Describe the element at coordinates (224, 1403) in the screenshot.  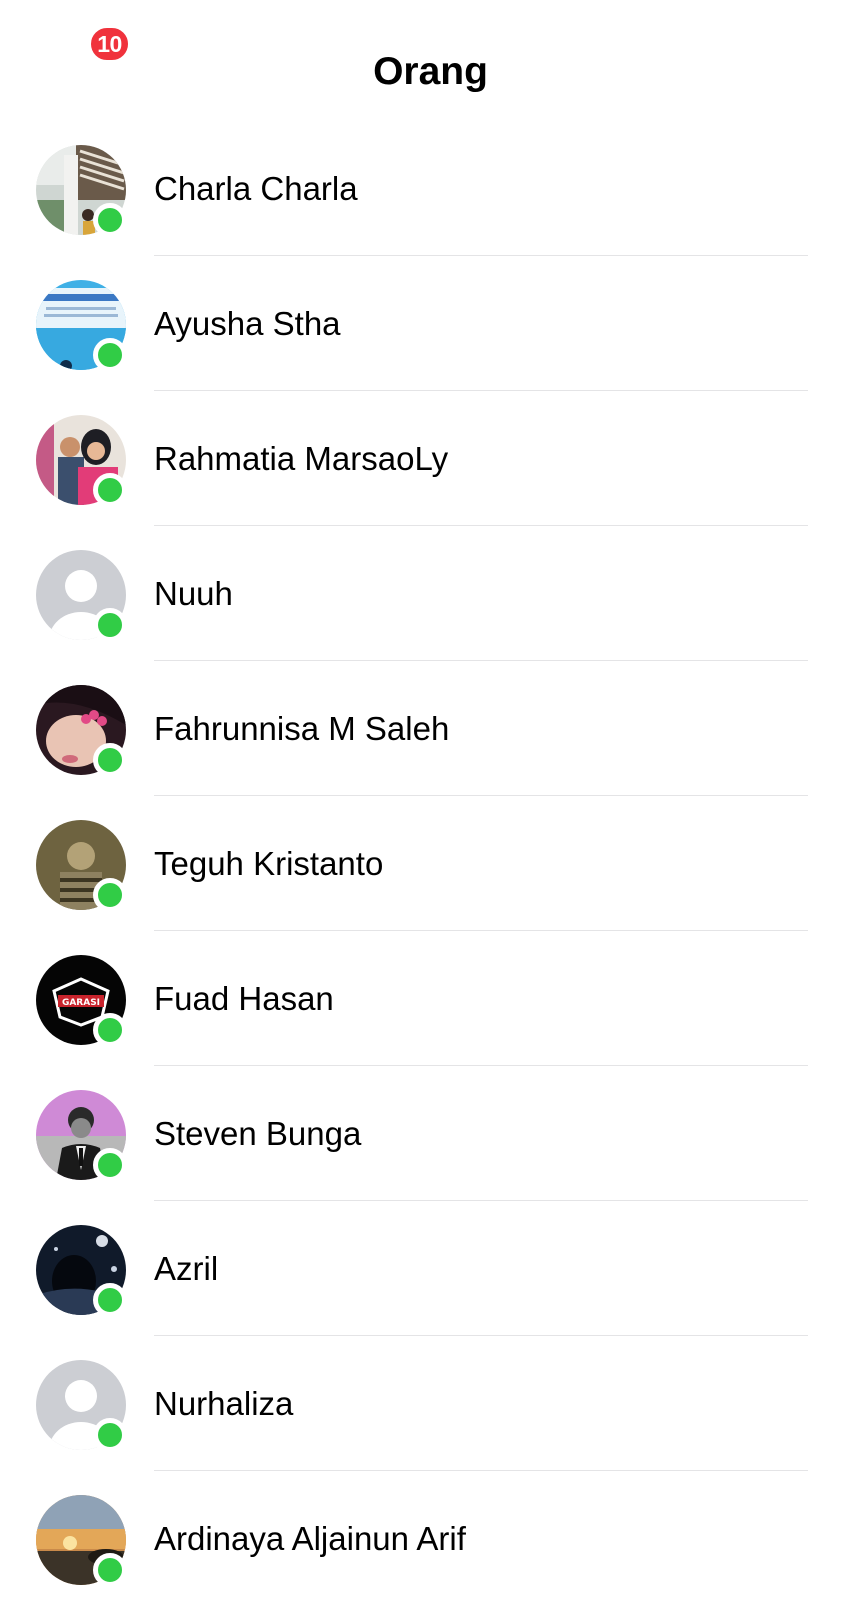
I see `person-name: Nurhaliza` at that location.